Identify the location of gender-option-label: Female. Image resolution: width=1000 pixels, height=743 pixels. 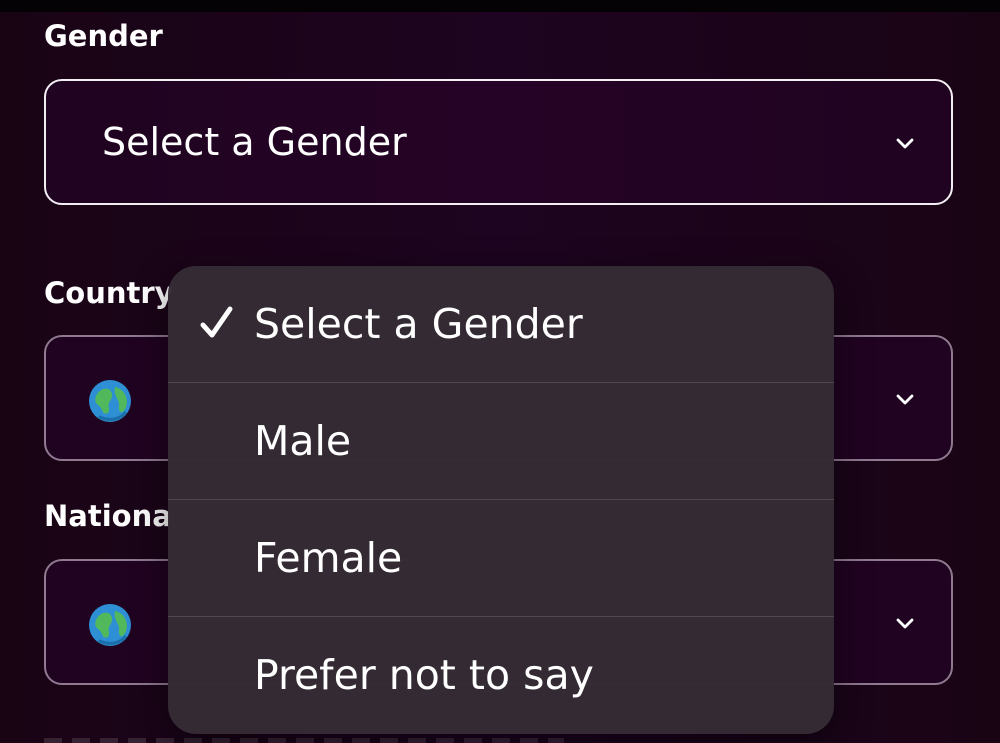
(328, 558).